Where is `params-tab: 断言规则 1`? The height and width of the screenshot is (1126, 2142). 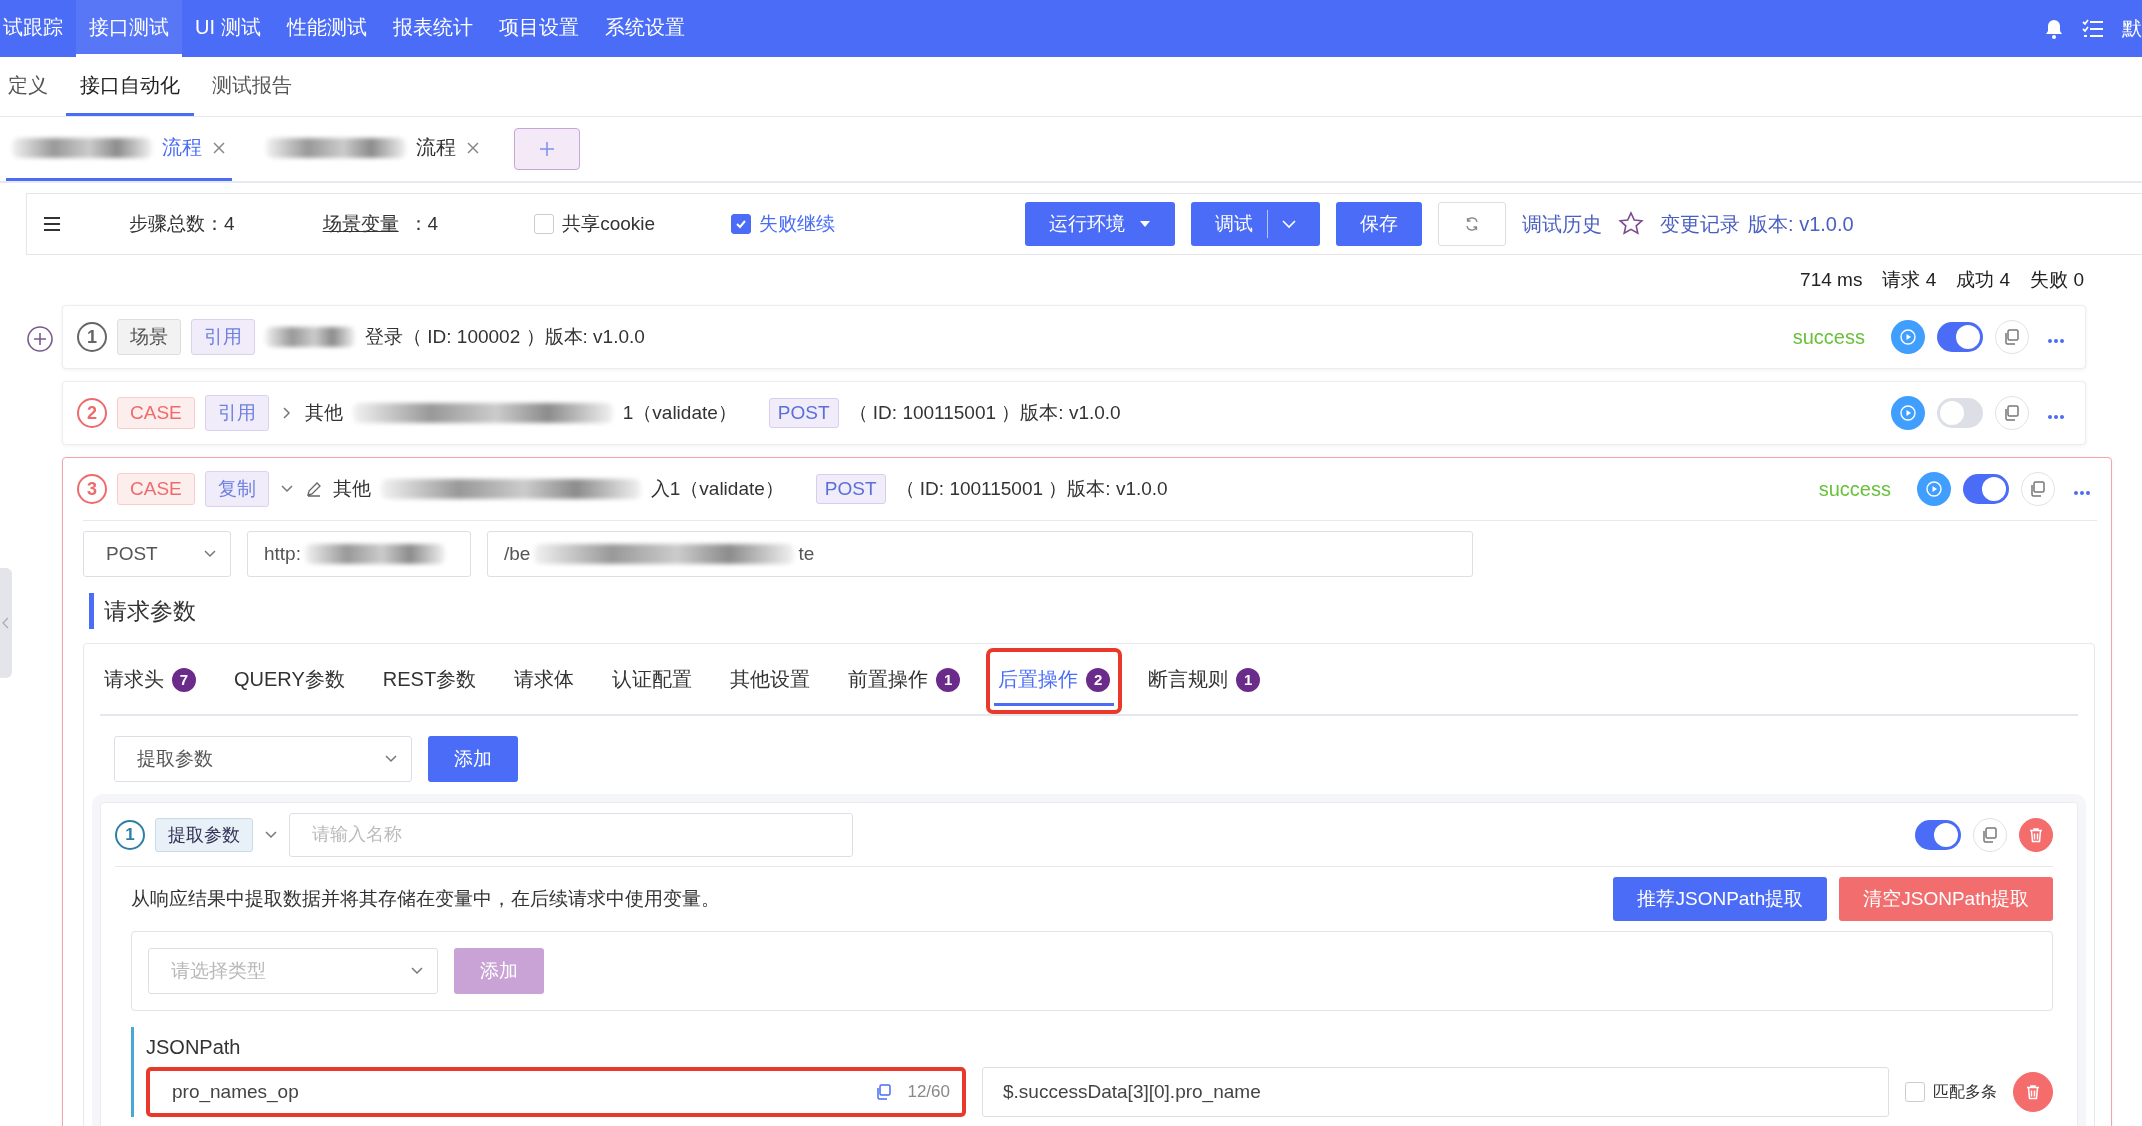 params-tab: 断言规则 1 is located at coordinates (1204, 681).